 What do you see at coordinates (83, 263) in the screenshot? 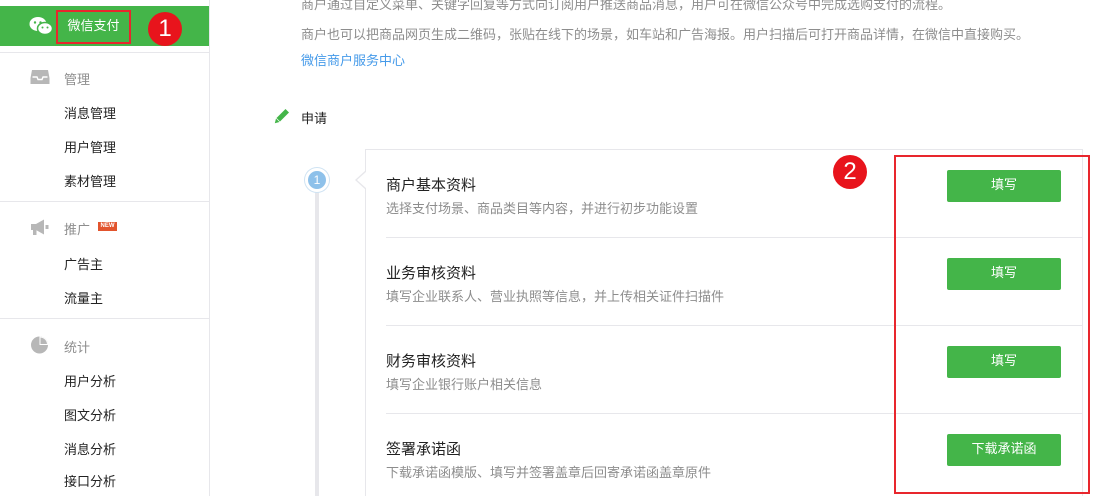
I see `sidebar-item-advertiser: 广告主` at bounding box center [83, 263].